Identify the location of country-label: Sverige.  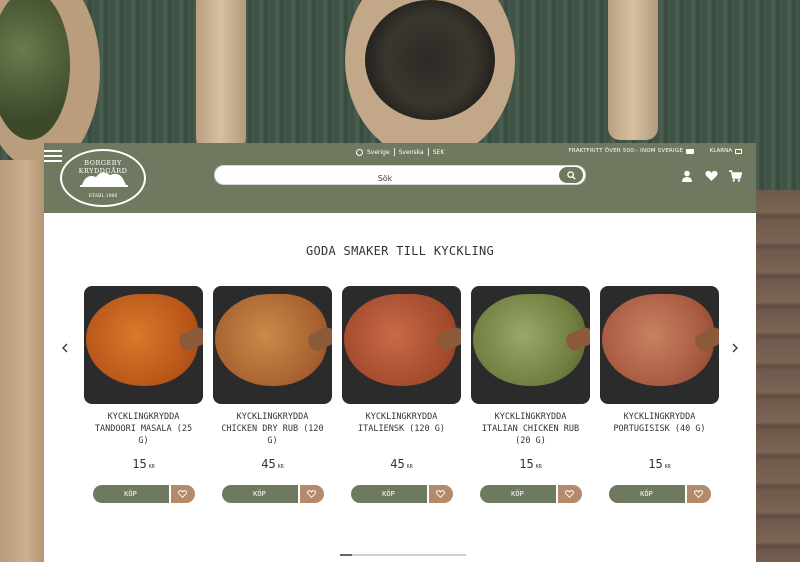
(378, 152).